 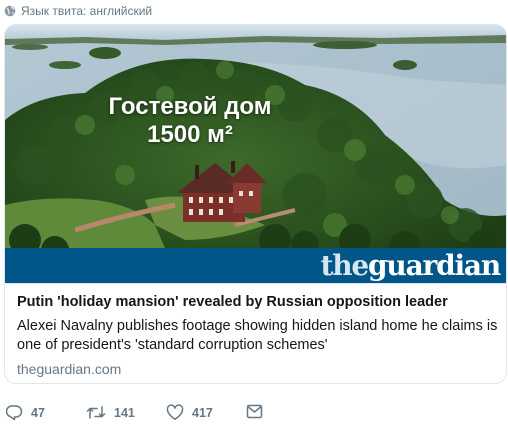 What do you see at coordinates (190, 106) in the screenshot?
I see `overlay-line-1: Гостевой дом` at bounding box center [190, 106].